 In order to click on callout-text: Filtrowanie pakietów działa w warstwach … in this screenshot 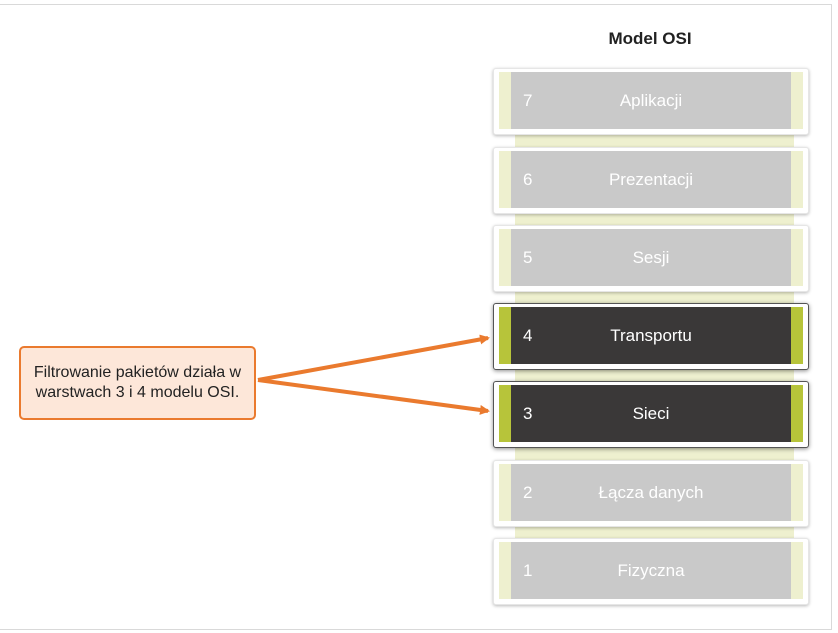, I will do `click(137, 382)`.